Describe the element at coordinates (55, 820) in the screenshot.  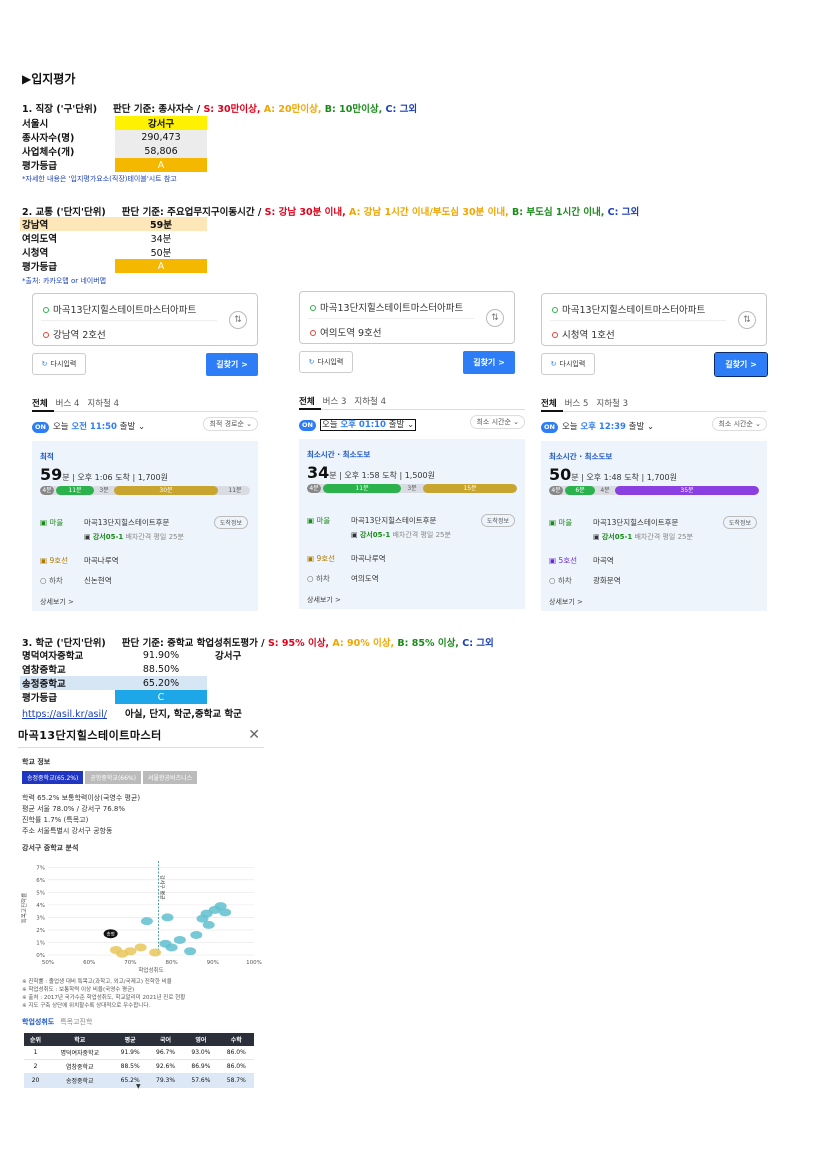
I see `info-line: 진학률 1.7% (특목고)` at that location.